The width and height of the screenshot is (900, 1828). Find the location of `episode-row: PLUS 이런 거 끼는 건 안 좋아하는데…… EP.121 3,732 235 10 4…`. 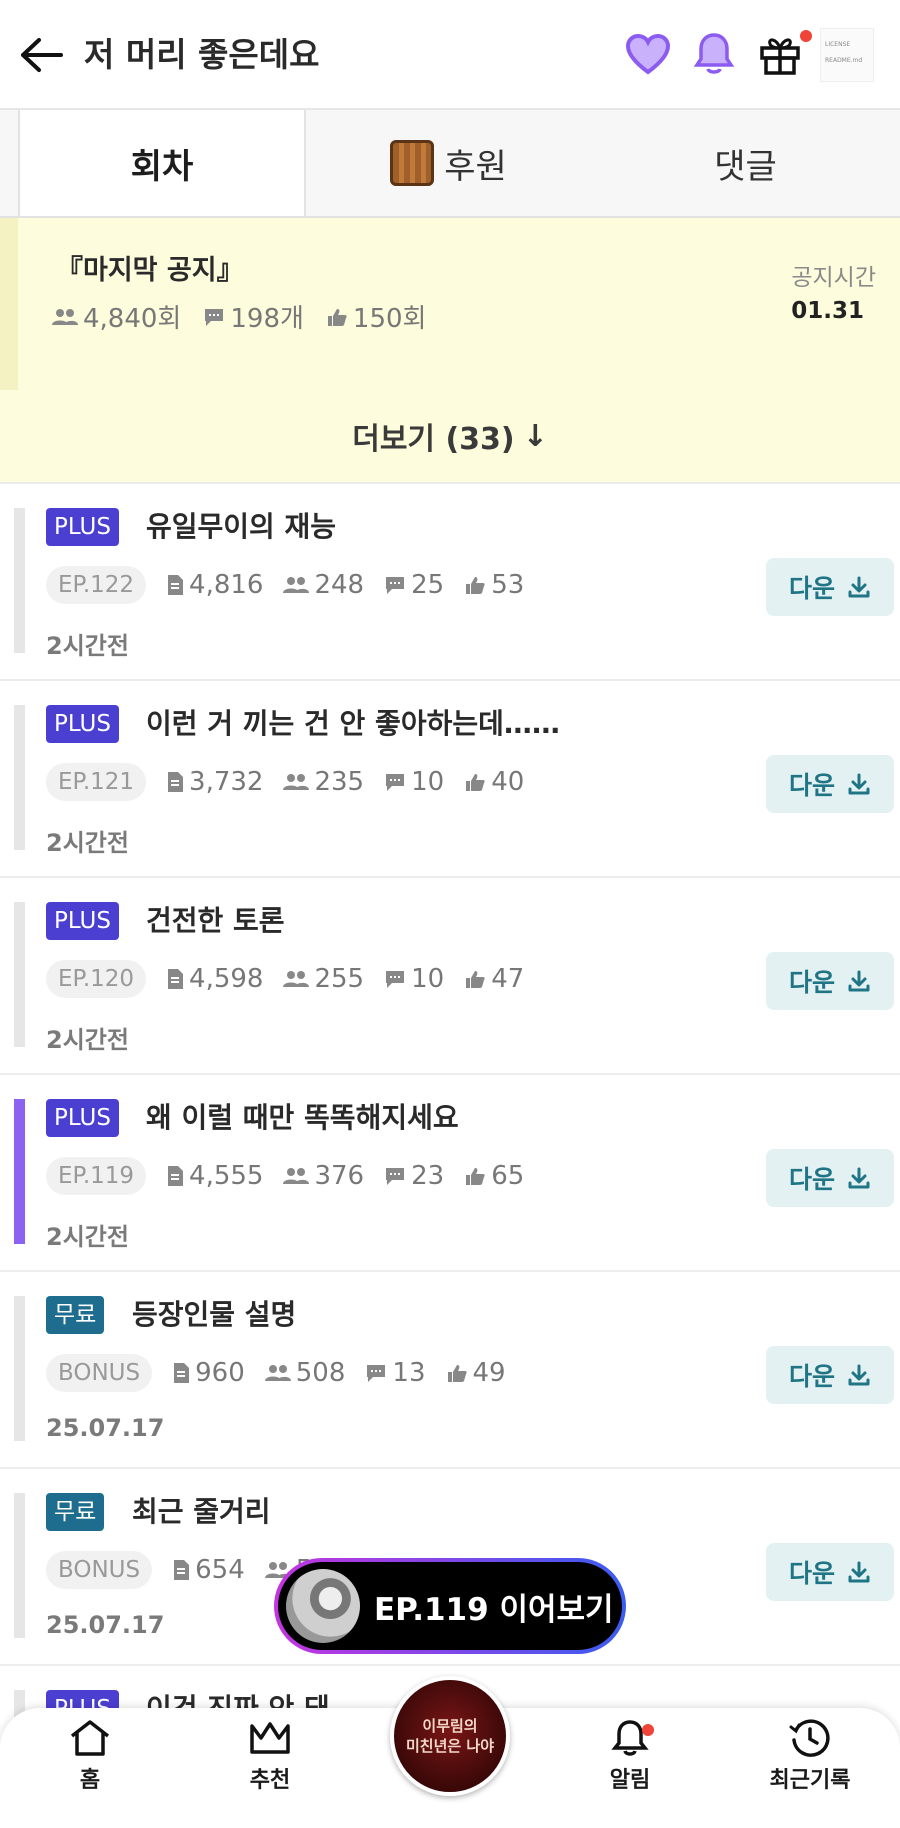

episode-row: PLUS 이런 거 끼는 건 안 좋아하는데…… EP.121 3,732 235 10 4… is located at coordinates (450, 779).